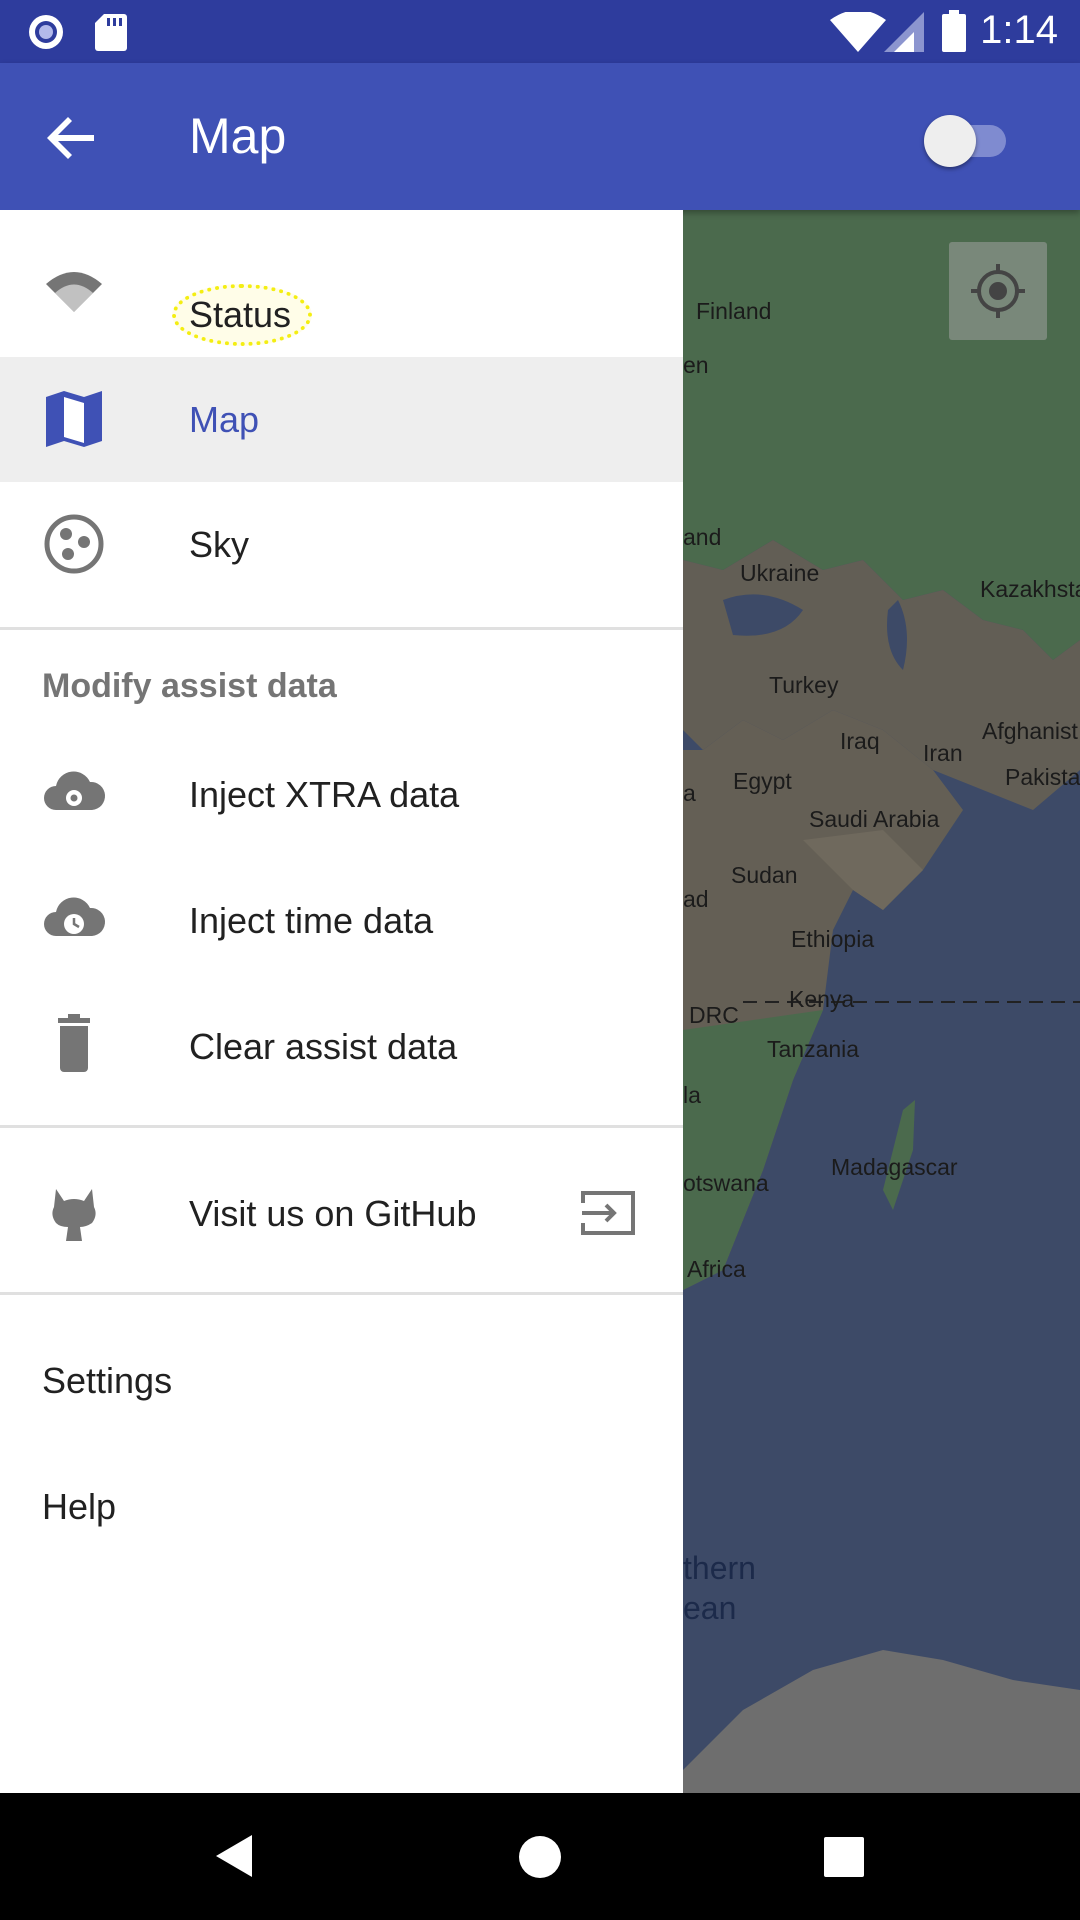 This screenshot has height=1920, width=1080. Describe the element at coordinates (833, 939) in the screenshot. I see `map-label: Ethiopia` at that location.